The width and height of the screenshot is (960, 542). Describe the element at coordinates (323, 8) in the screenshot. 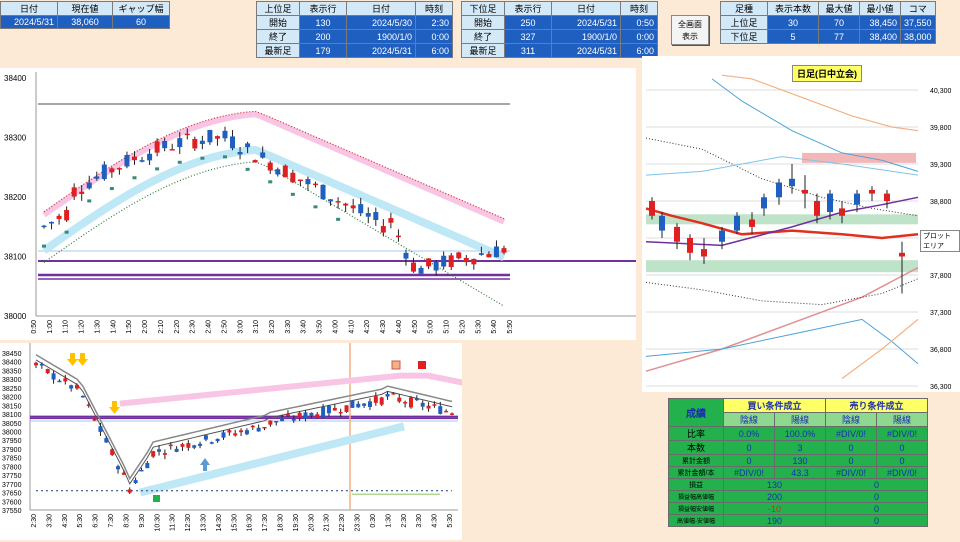

I see `upper-header-1: 表示行` at that location.